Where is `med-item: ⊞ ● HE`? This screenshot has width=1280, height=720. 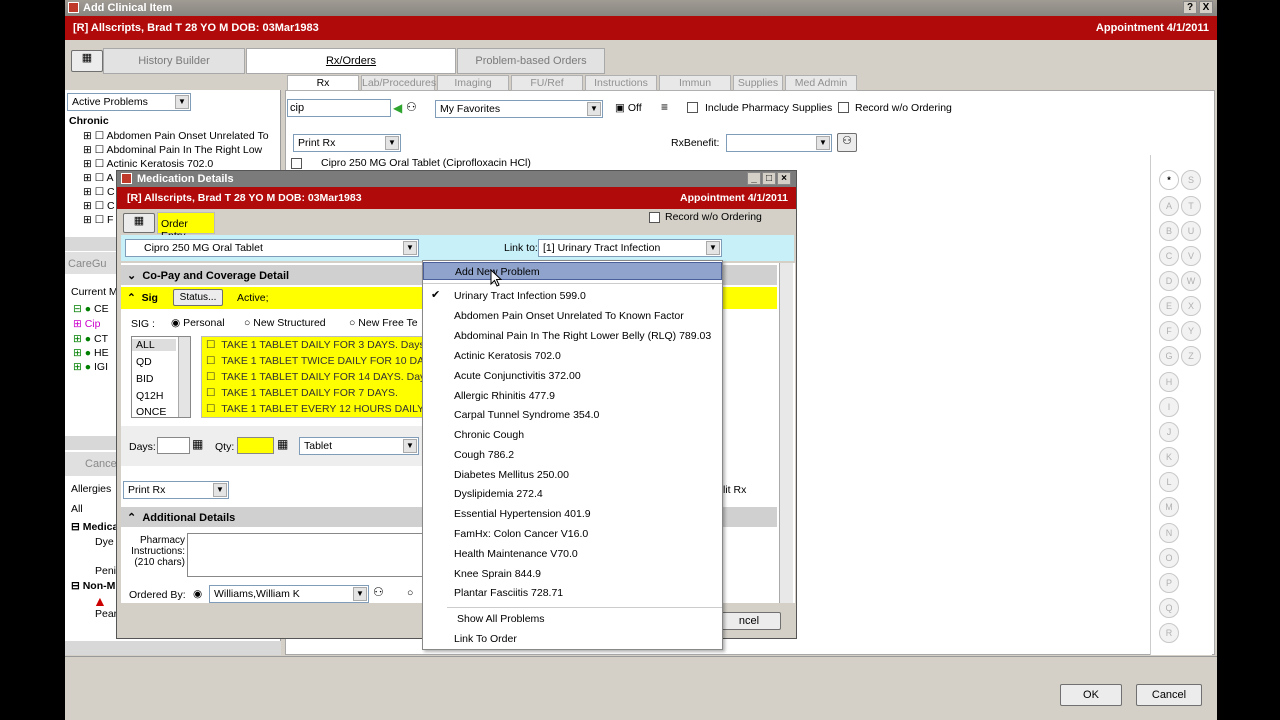 med-item: ⊞ ● HE is located at coordinates (91, 353).